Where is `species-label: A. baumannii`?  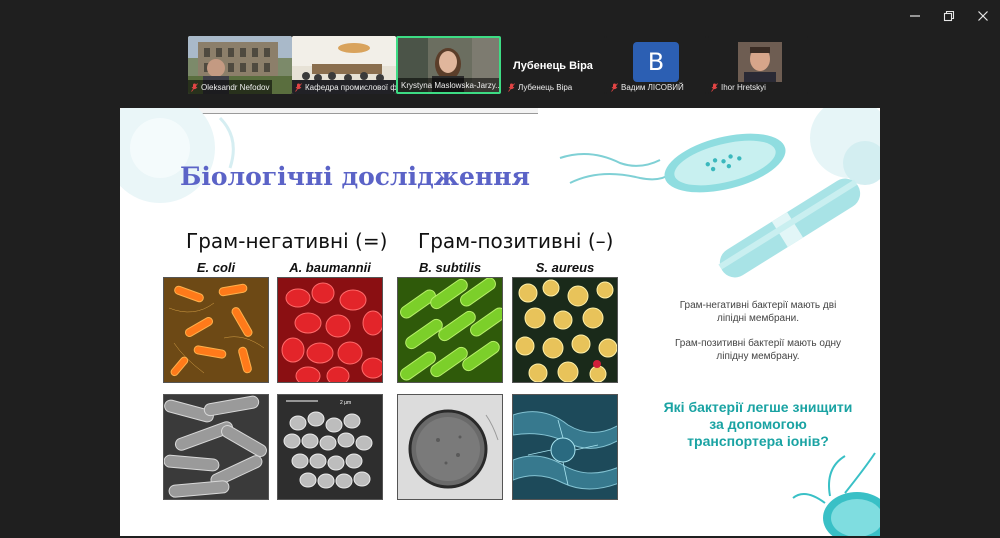 species-label: A. baumannii is located at coordinates (330, 267).